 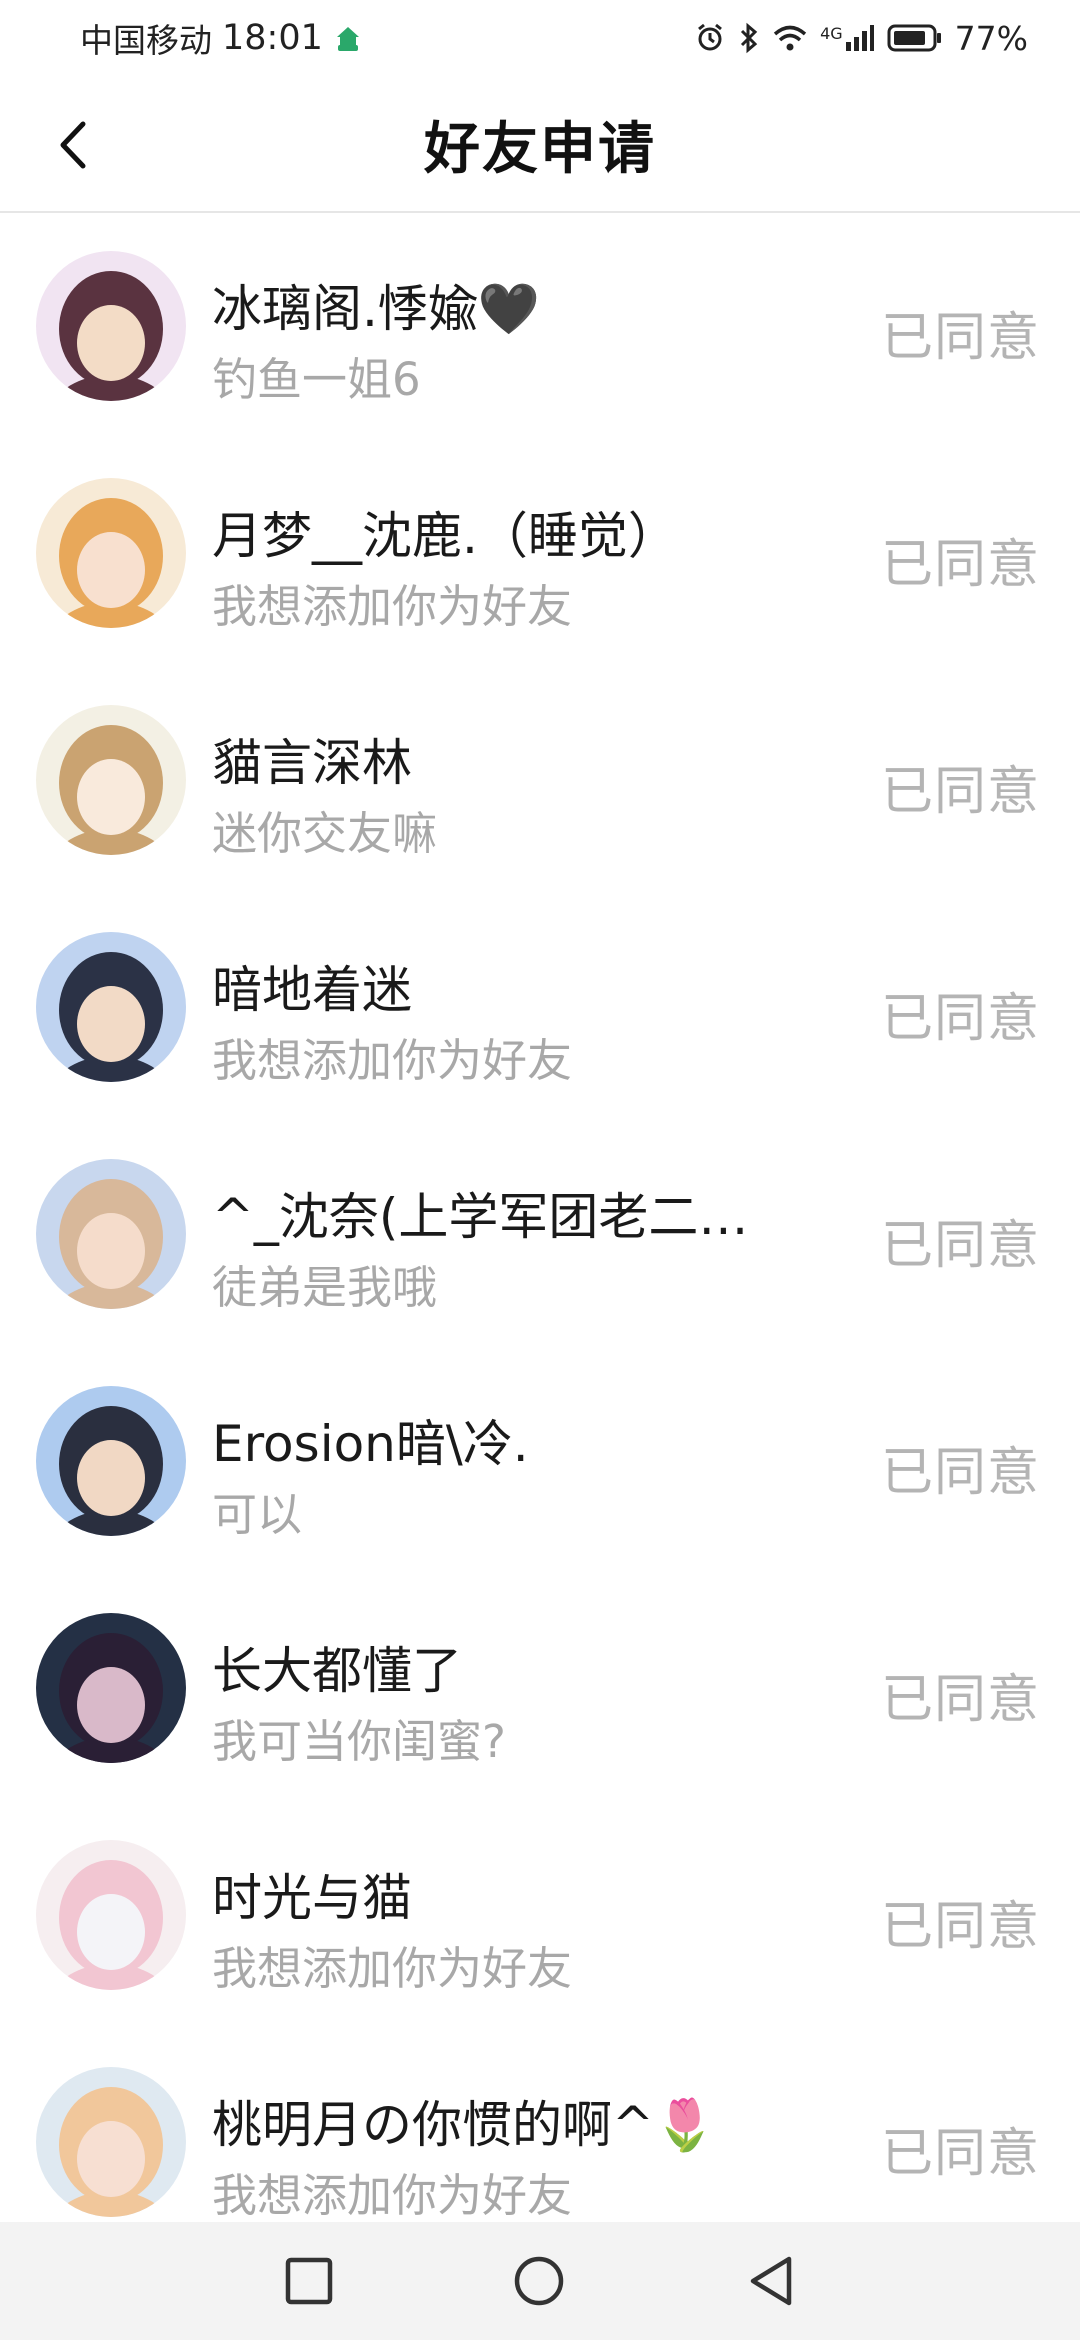 What do you see at coordinates (540, 38) in the screenshot?
I see `status-bar: 中国移动 18:01 4G 77%` at bounding box center [540, 38].